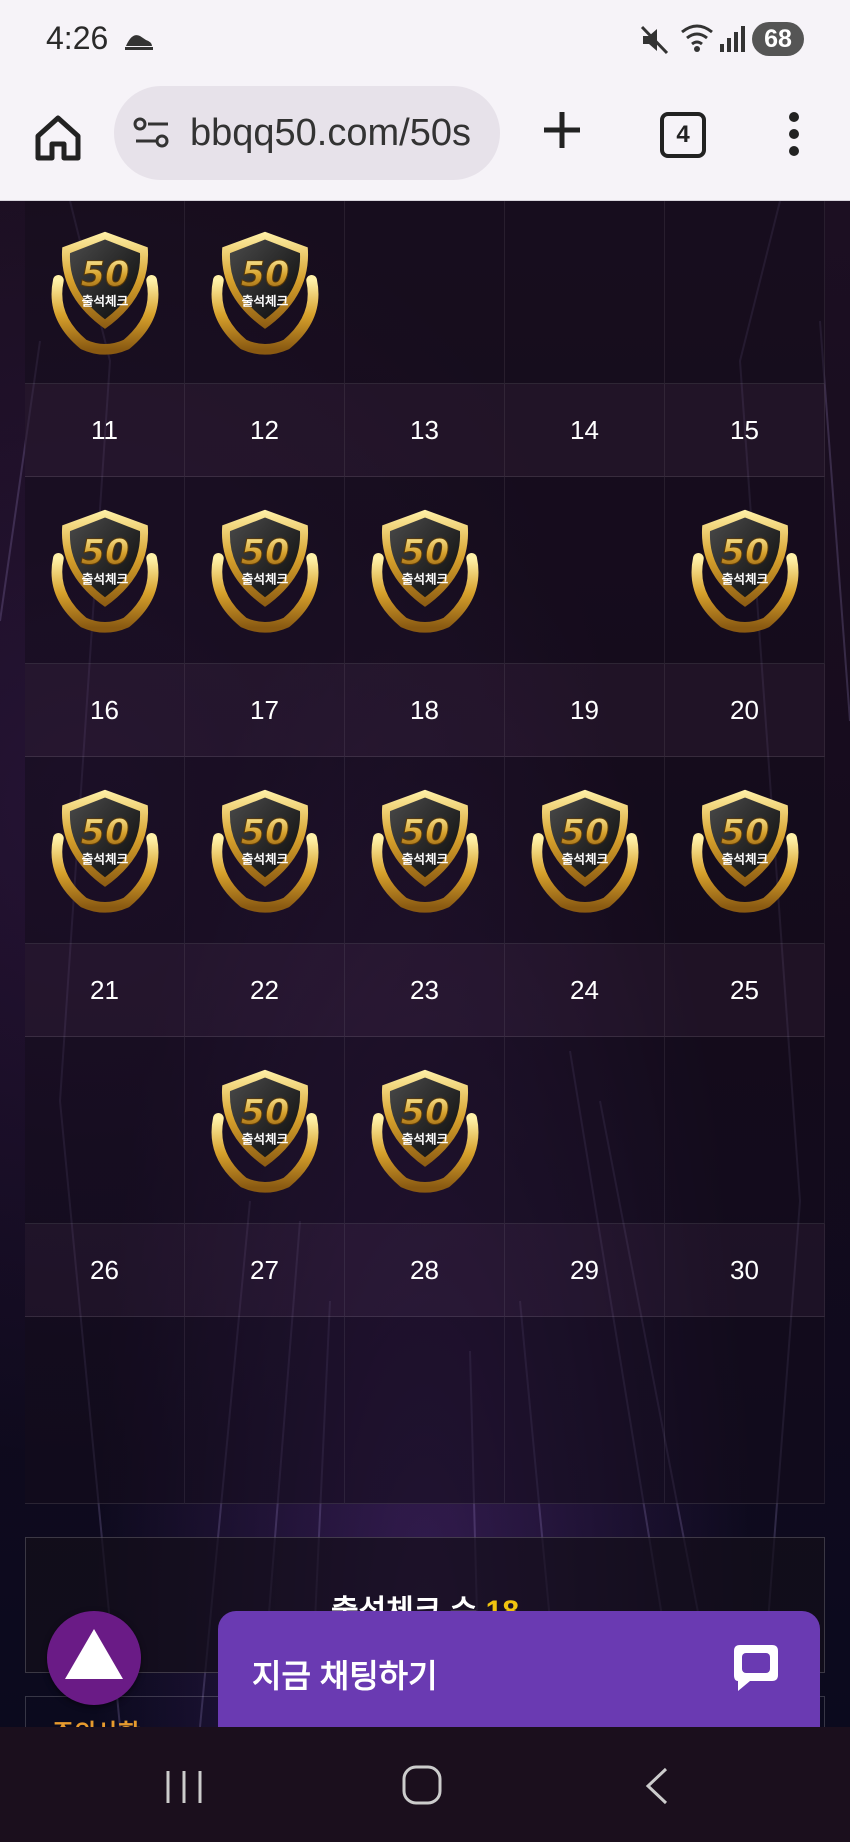  What do you see at coordinates (519, 1669) in the screenshot?
I see `live-chat-button: 지금 채팅하기` at bounding box center [519, 1669].